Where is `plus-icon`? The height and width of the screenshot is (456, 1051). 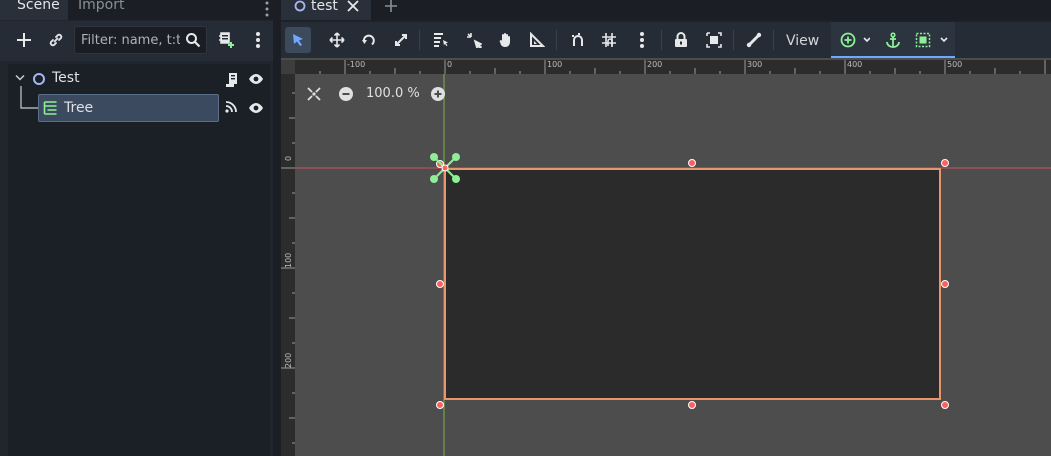
plus-icon is located at coordinates (24, 40).